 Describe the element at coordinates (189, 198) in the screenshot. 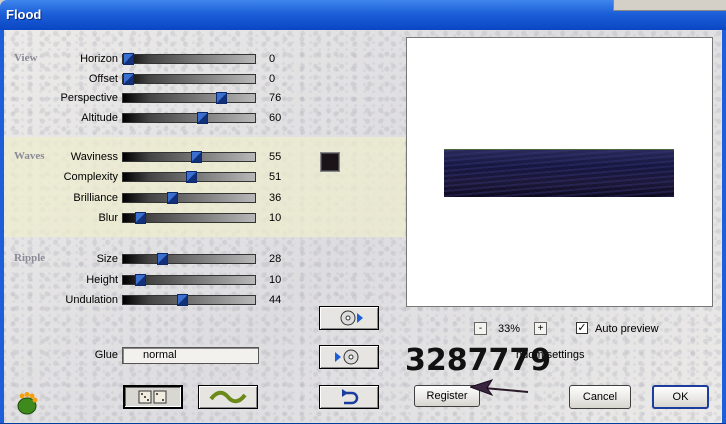

I see `slider-brilliance` at that location.